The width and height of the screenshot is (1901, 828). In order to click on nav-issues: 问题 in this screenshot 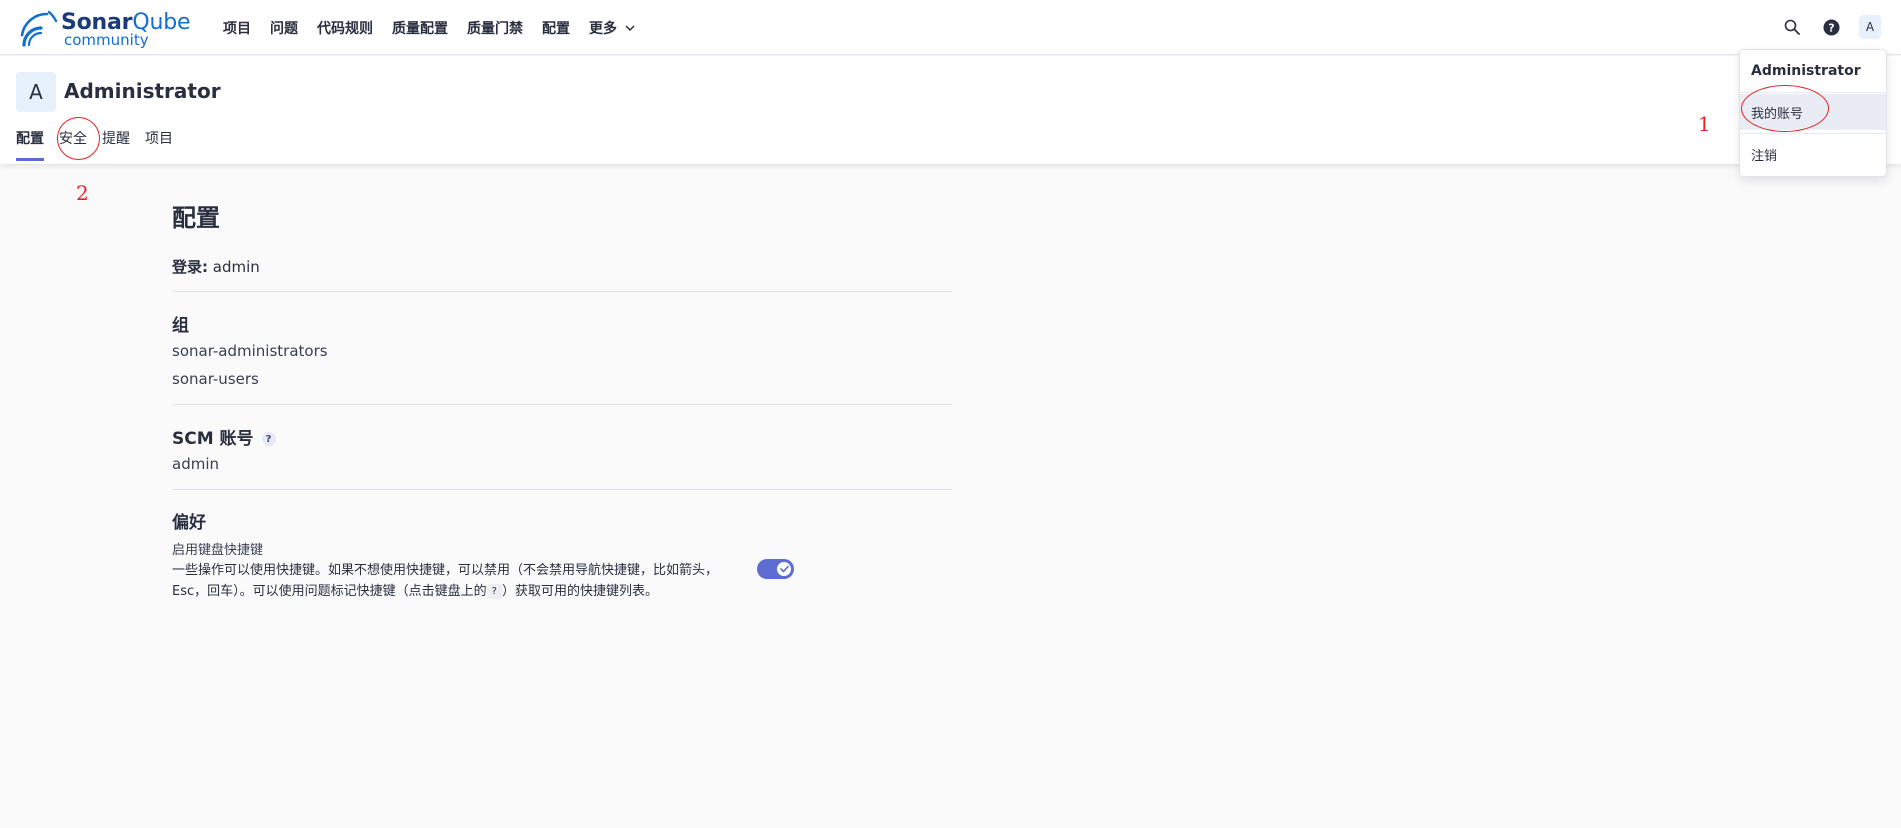, I will do `click(284, 28)`.